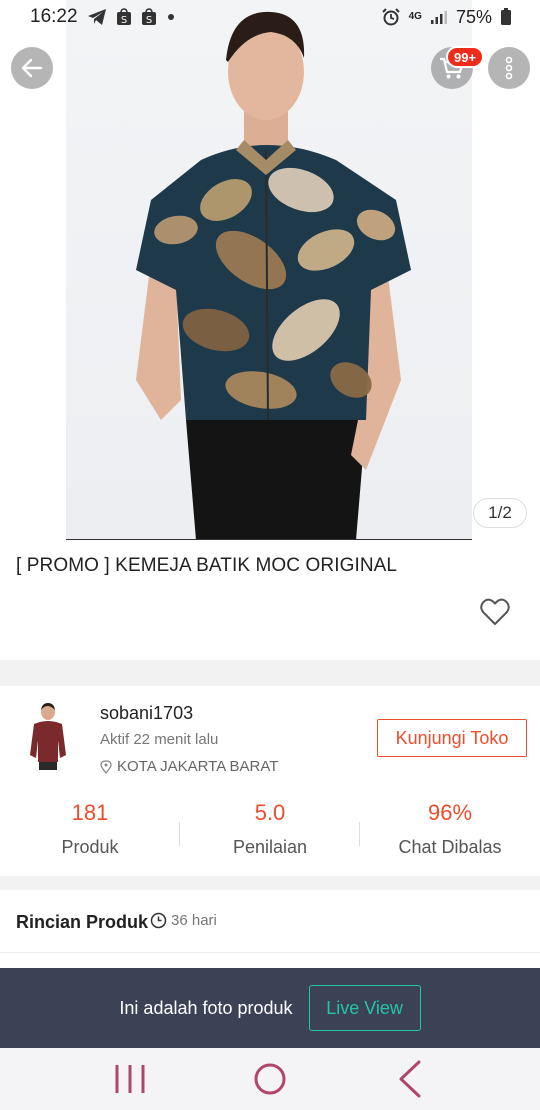 The height and width of the screenshot is (1110, 540). I want to click on home-button, so click(270, 1079).